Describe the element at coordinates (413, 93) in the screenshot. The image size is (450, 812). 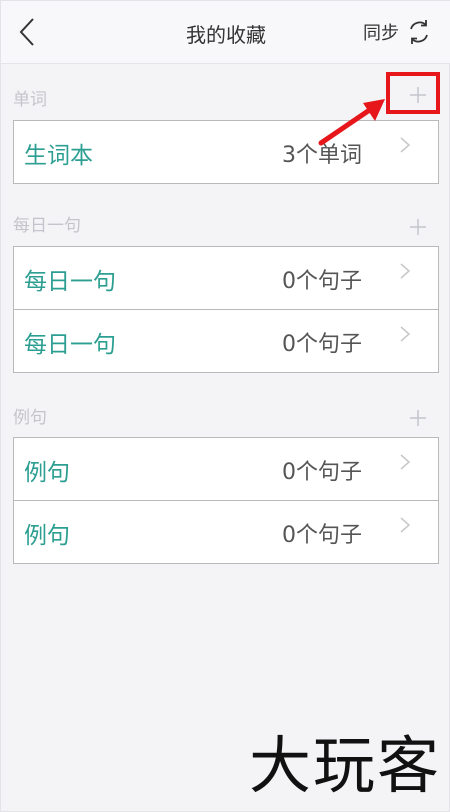
I see `annotation-highlight-box` at that location.